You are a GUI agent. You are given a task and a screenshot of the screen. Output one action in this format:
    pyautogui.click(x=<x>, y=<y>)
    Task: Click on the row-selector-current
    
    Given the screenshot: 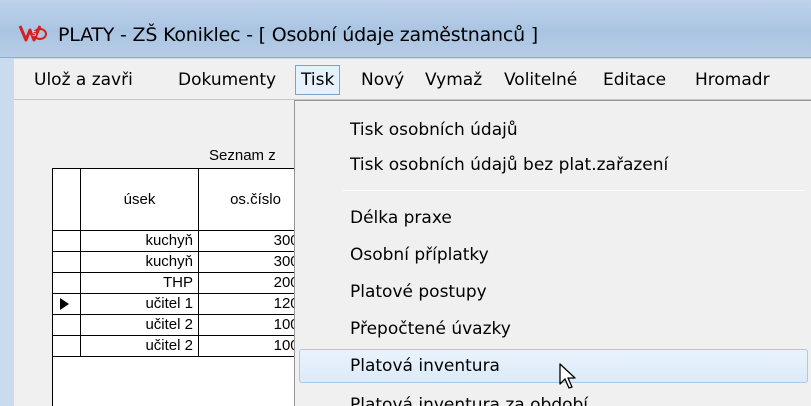 What is the action you would take?
    pyautogui.click(x=67, y=304)
    